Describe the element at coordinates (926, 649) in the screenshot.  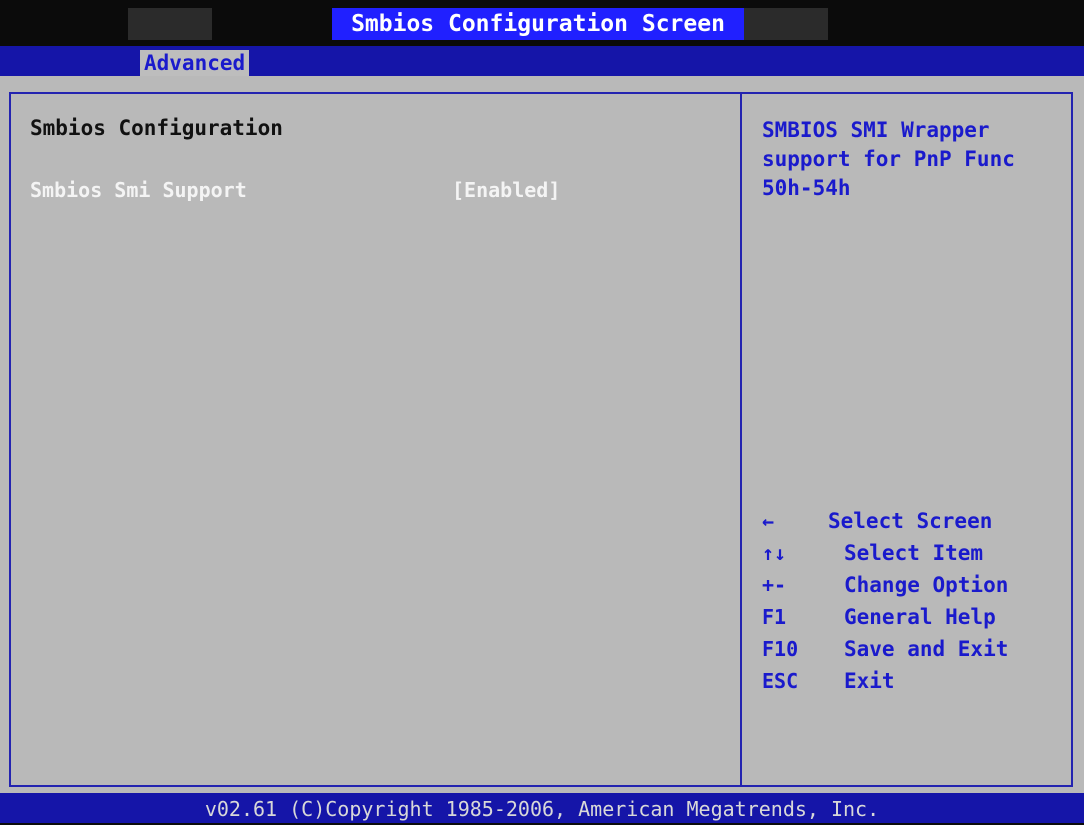
I see `key-action: Save and Exit` at that location.